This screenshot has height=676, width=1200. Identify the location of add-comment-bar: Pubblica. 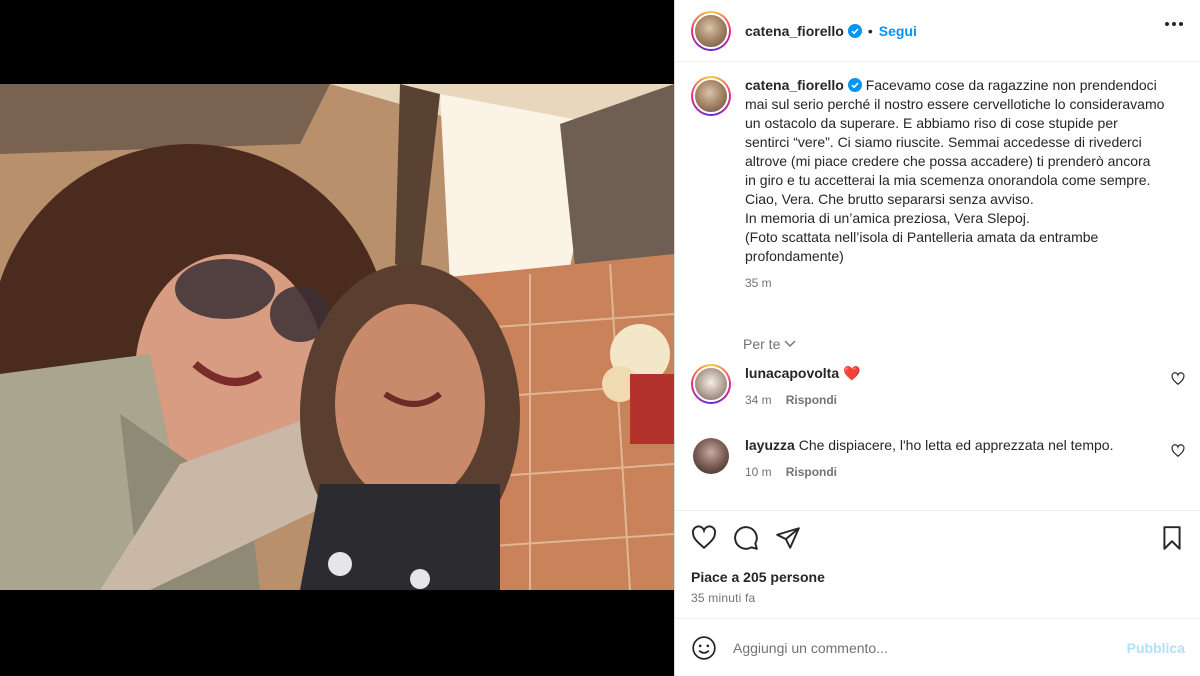
(937, 647).